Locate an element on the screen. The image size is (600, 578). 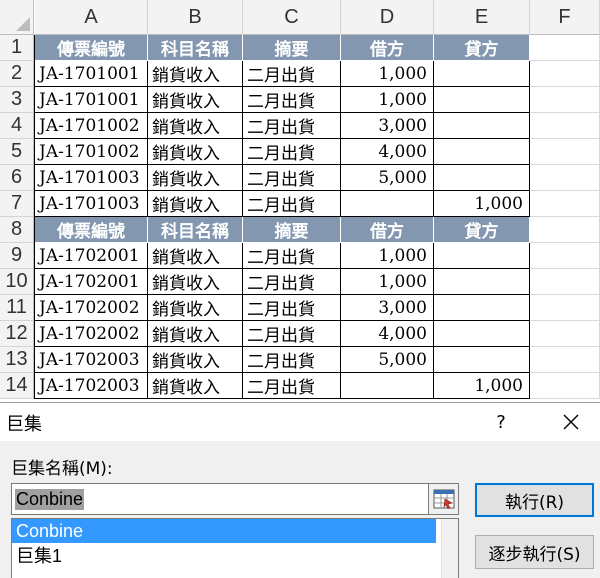
row-header-4: 4 is located at coordinates (17, 126).